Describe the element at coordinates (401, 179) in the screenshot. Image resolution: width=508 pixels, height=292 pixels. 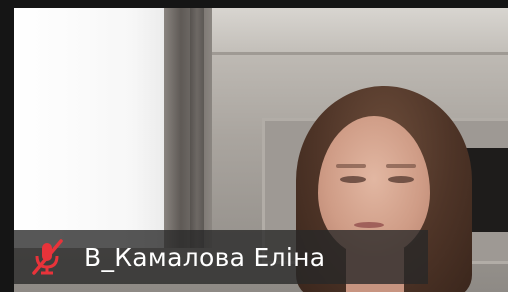
I see `right-eye` at that location.